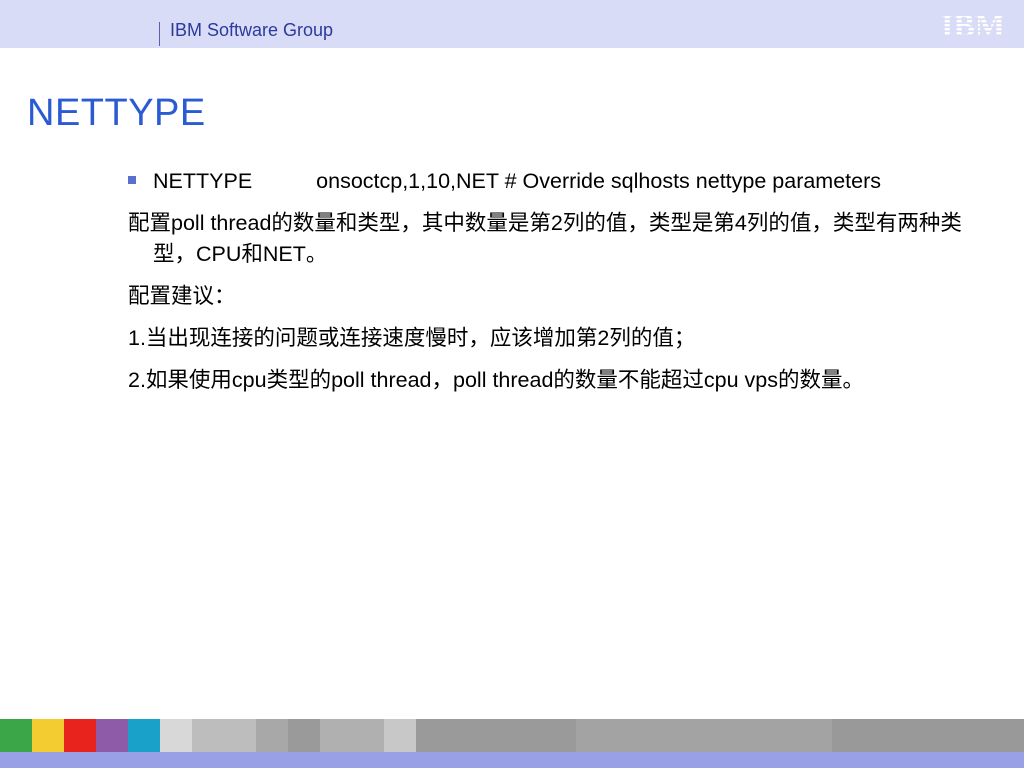  I want to click on header-bar: IBM Software Group IBM, so click(512, 24).